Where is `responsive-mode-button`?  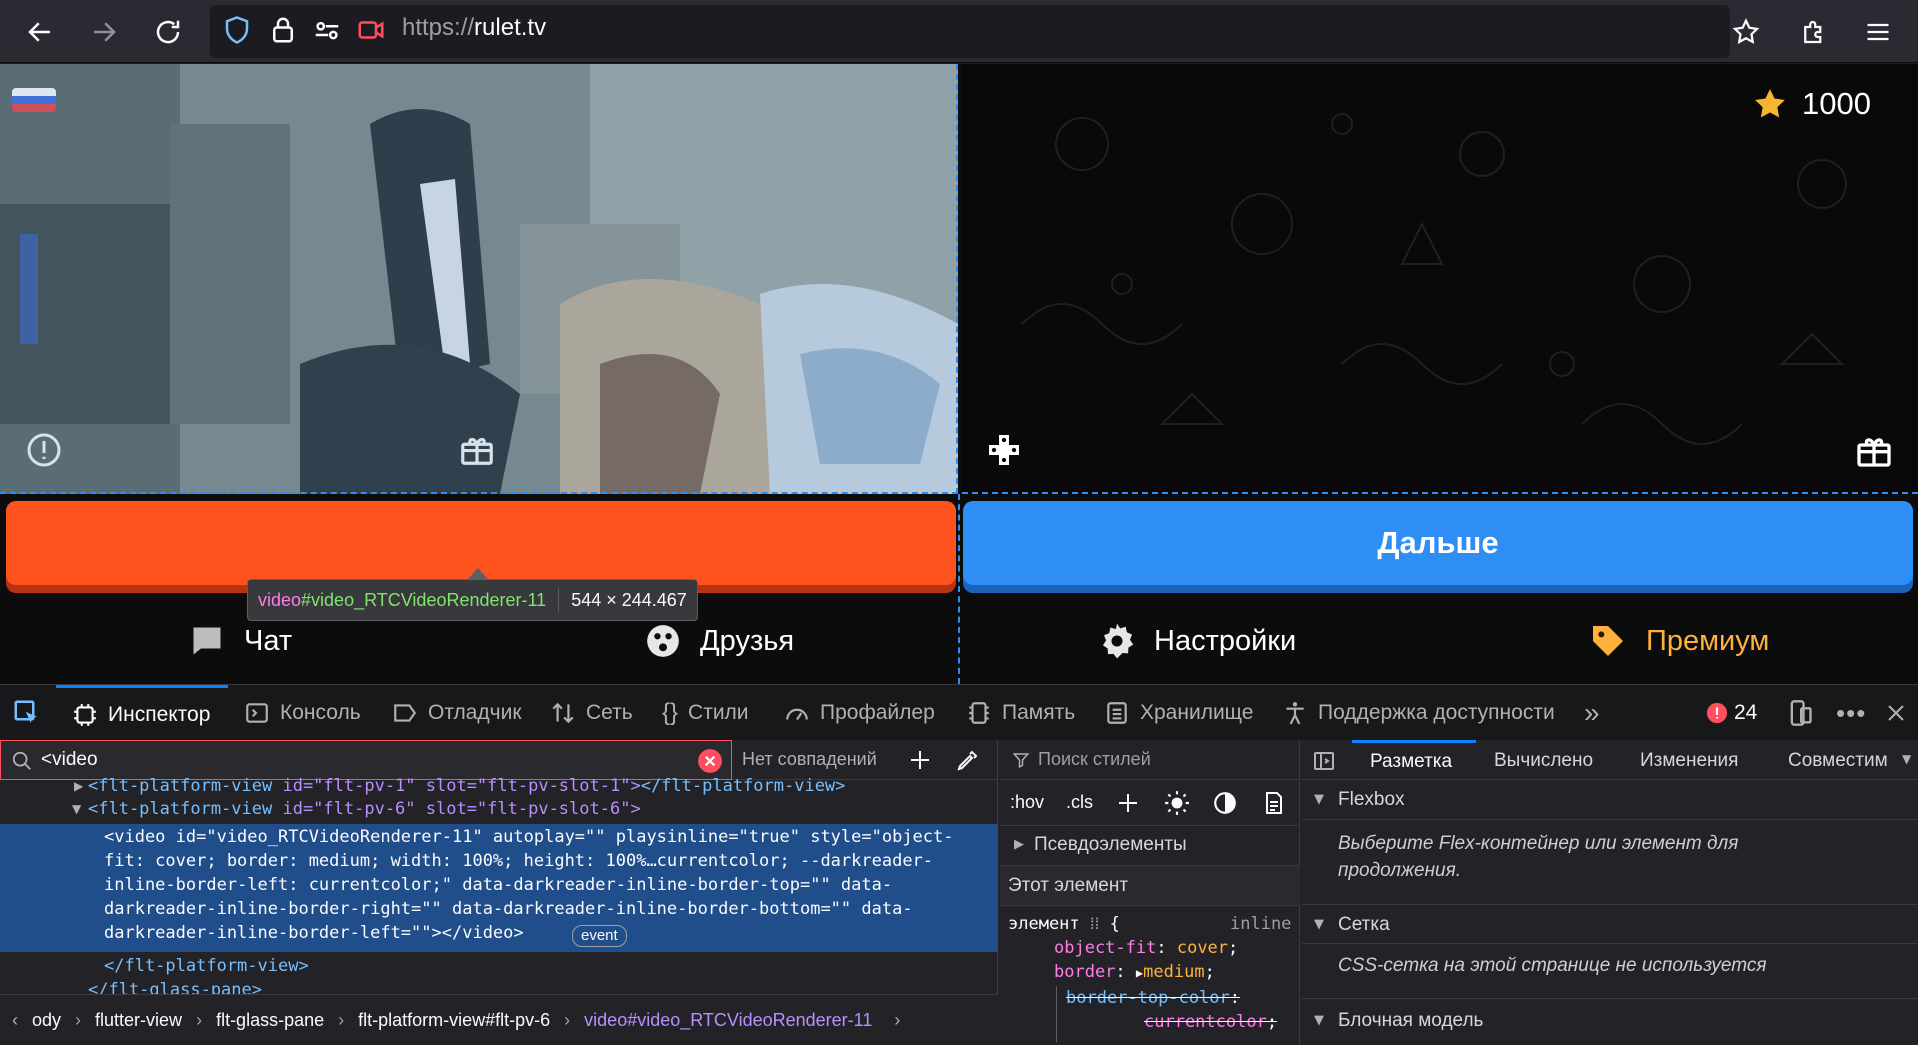
responsive-mode-button is located at coordinates (1800, 713).